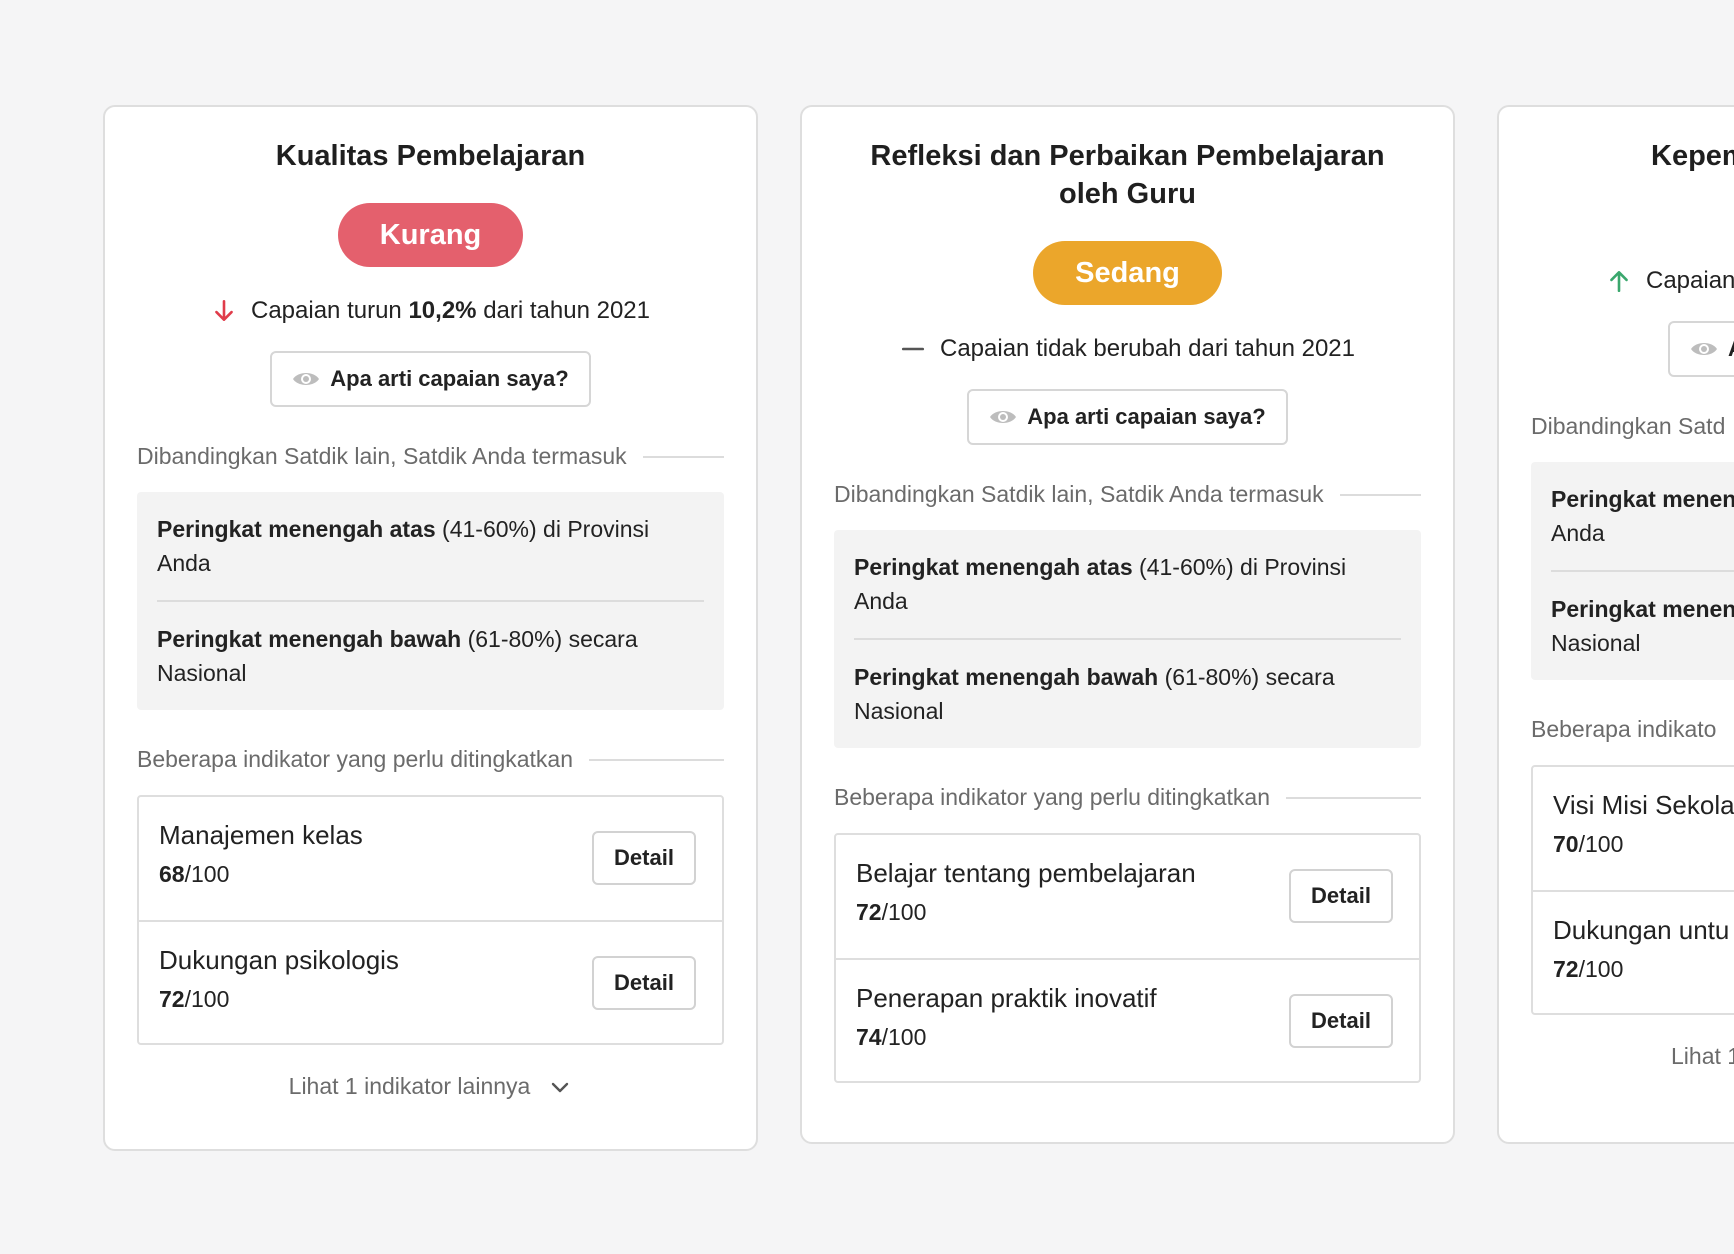 This screenshot has width=1734, height=1254. What do you see at coordinates (566, 310) in the screenshot?
I see `trend-suffix: dari tahun 2021` at bounding box center [566, 310].